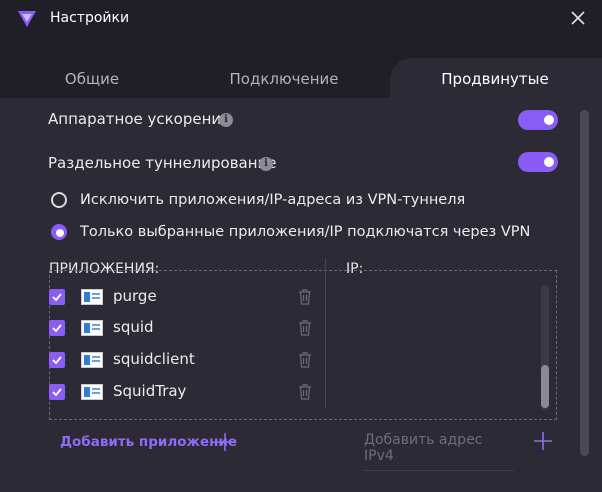 The height and width of the screenshot is (492, 602). What do you see at coordinates (57, 360) in the screenshot?
I see `app-checkbox-squidclient` at bounding box center [57, 360].